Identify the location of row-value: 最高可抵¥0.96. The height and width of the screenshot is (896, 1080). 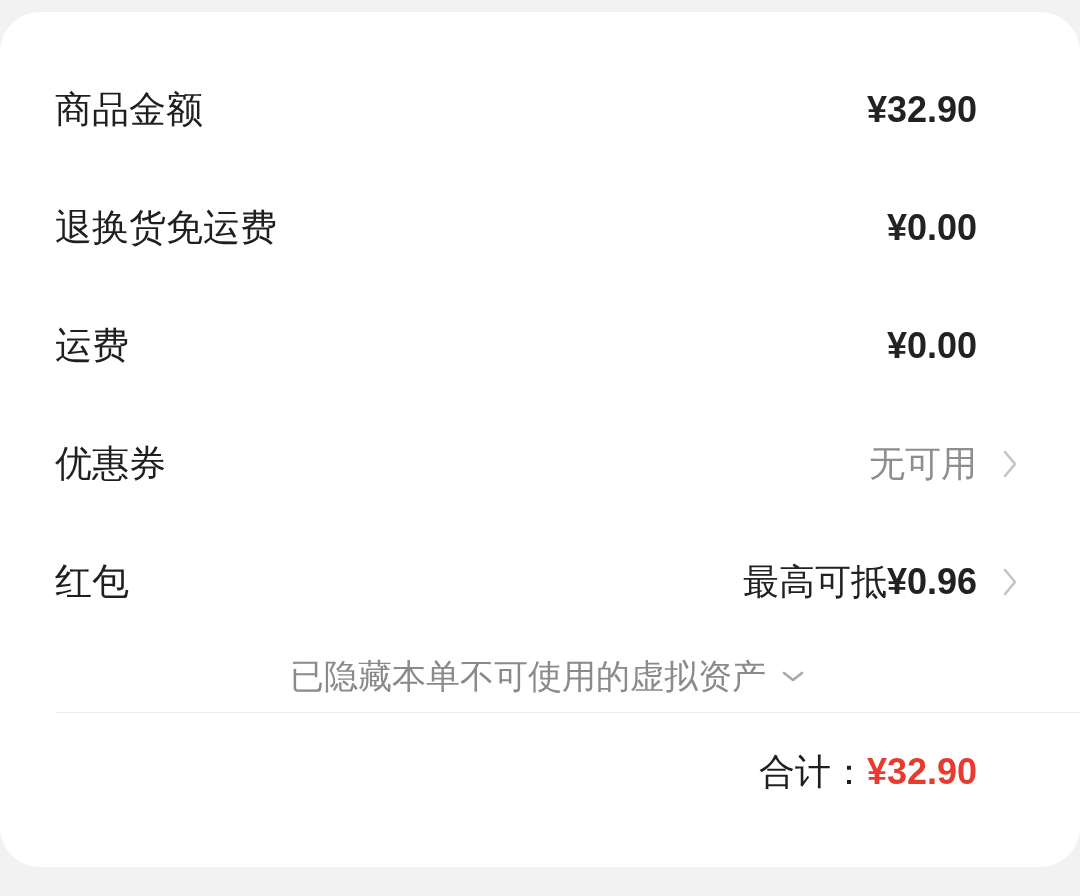
(859, 582).